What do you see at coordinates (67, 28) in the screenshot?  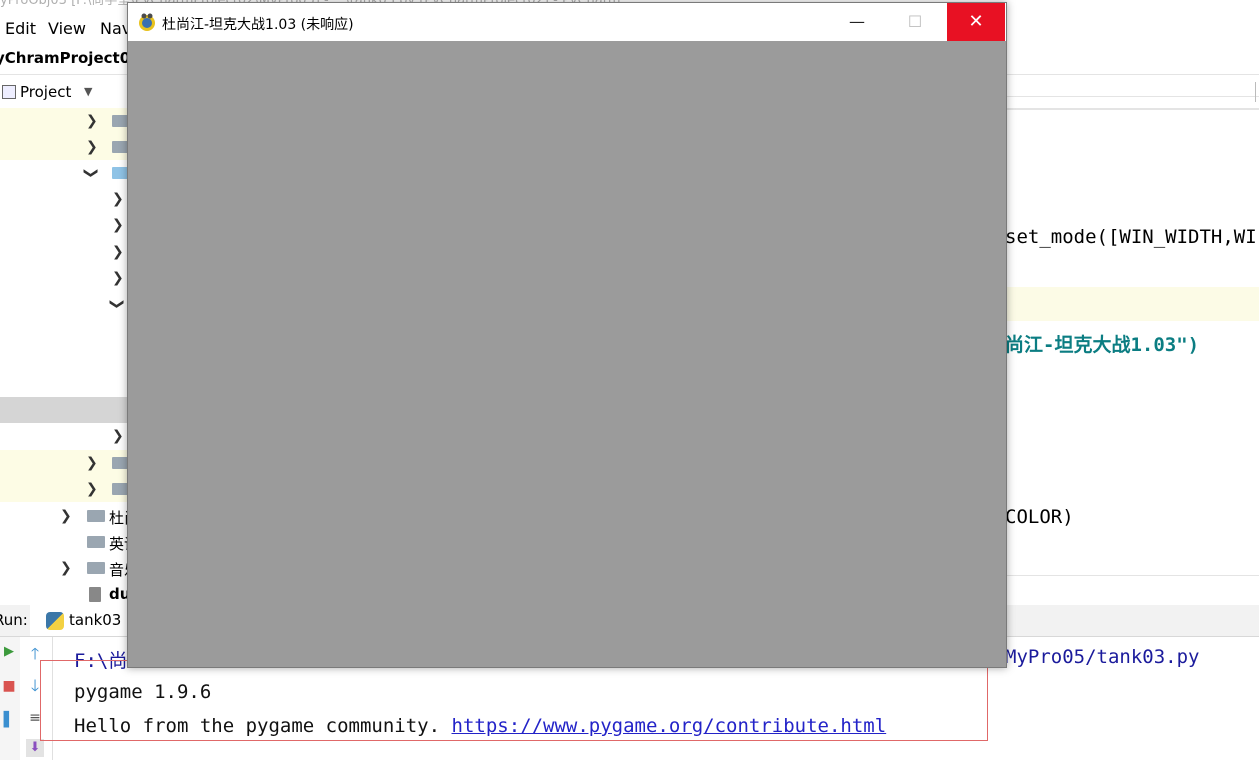 I see `menu-view: View` at bounding box center [67, 28].